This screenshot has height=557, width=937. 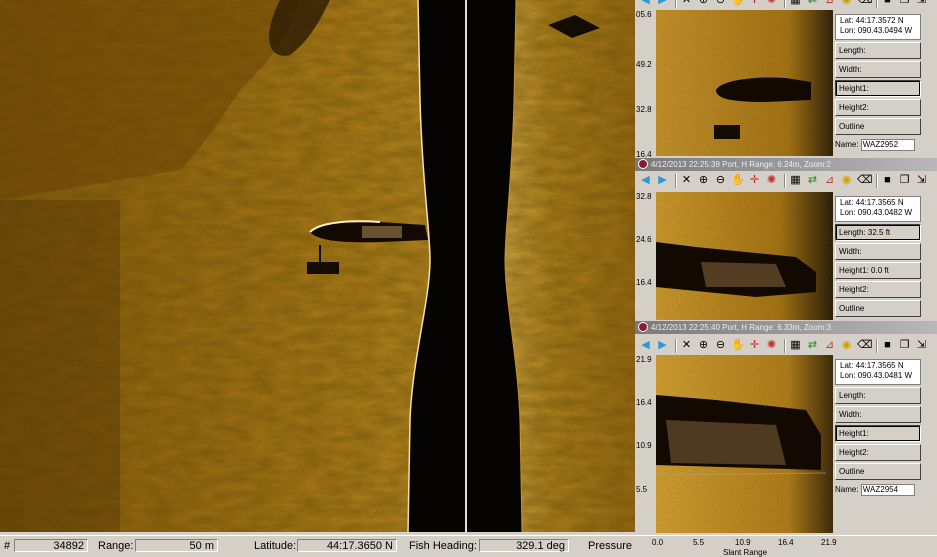 I want to click on x-tick: 5.5, so click(x=699, y=542).